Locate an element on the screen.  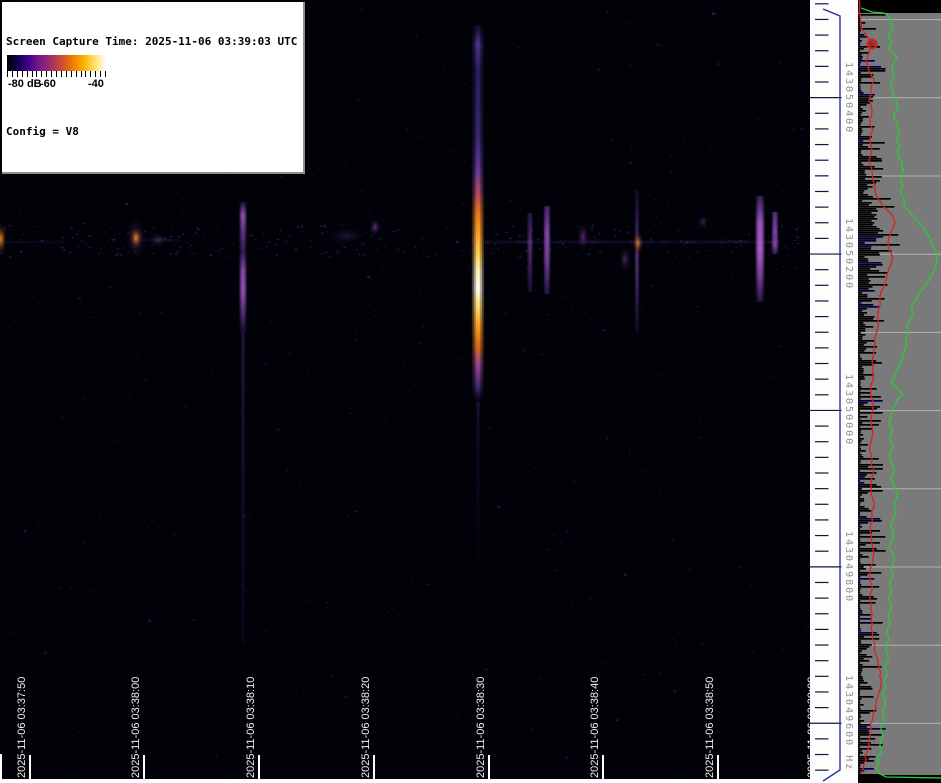
frequency-axis-label: 143049800 is located at coordinates (848, 566).